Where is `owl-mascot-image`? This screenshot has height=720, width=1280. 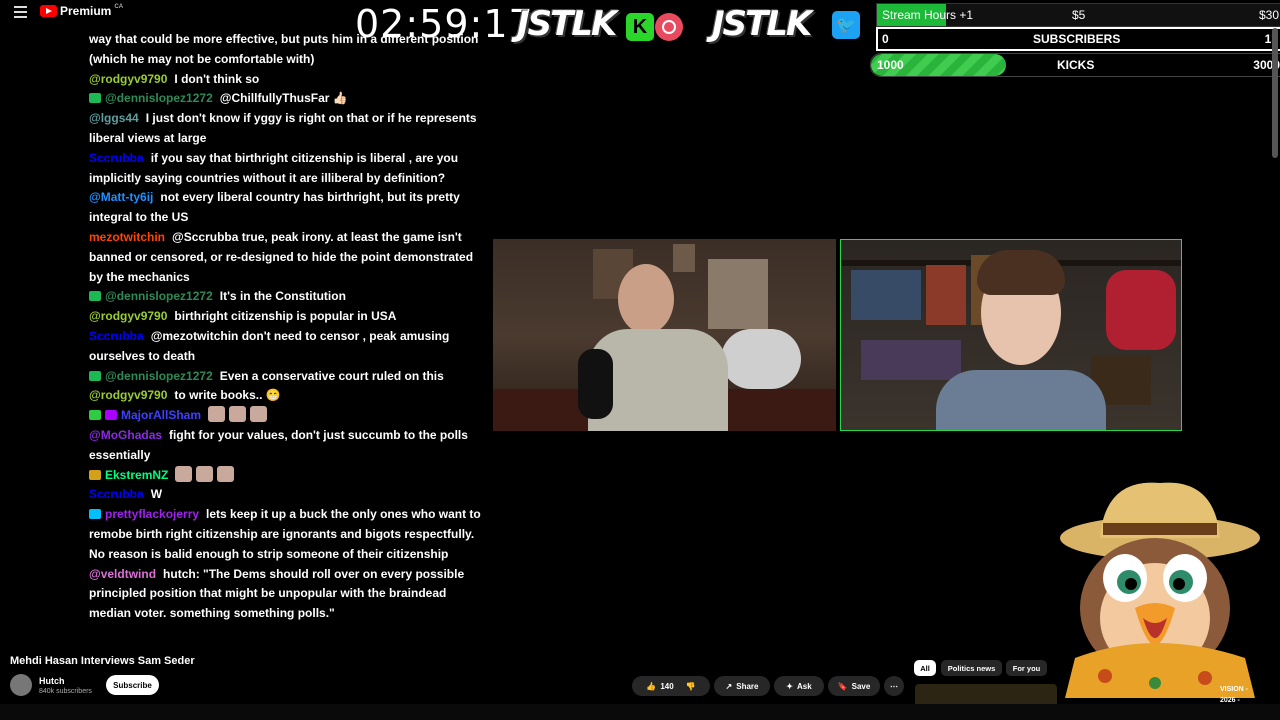 owl-mascot-image is located at coordinates (1160, 590).